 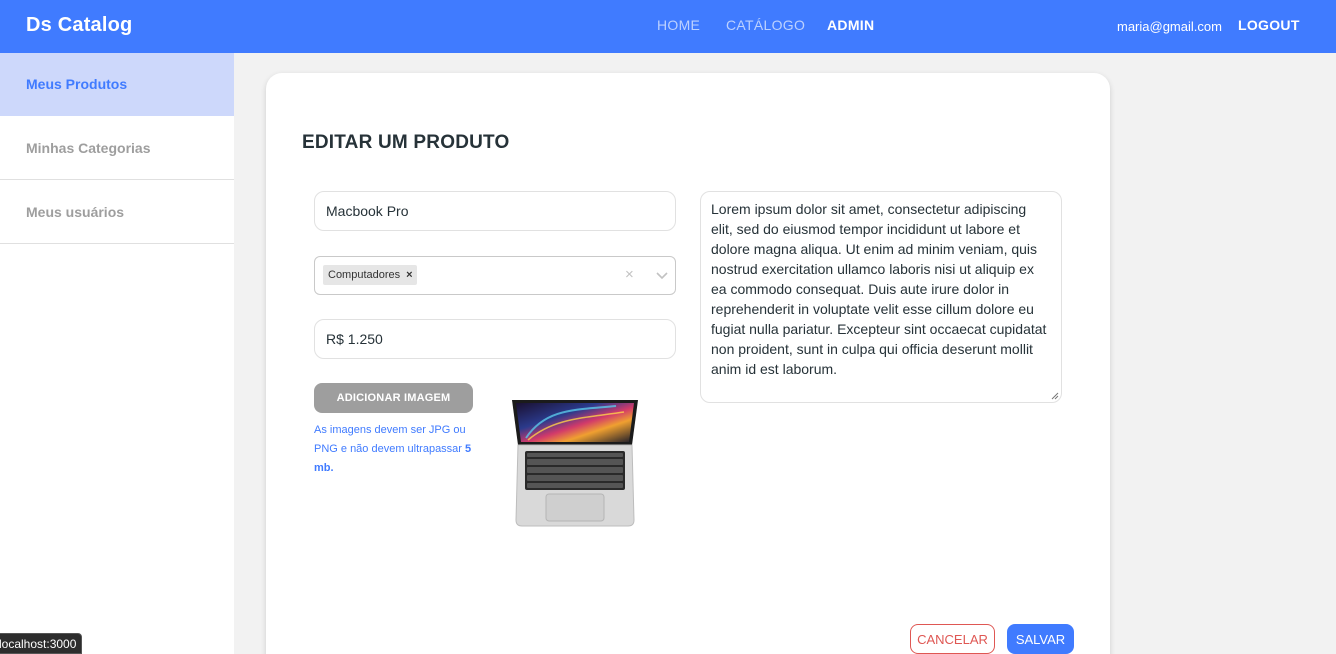 What do you see at coordinates (495, 275) in the screenshot?
I see `category-select: Computadores × ×` at bounding box center [495, 275].